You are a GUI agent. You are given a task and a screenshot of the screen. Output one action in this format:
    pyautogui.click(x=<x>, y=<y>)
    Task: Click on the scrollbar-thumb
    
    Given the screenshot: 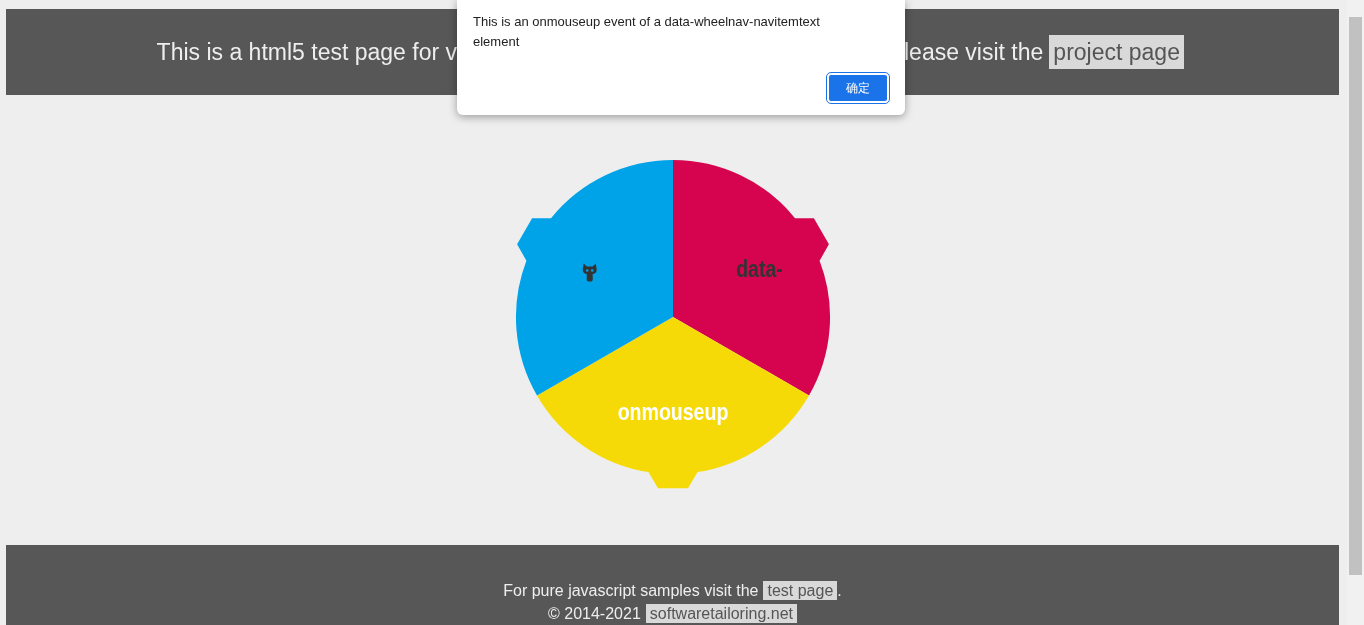 What is the action you would take?
    pyautogui.click(x=1355, y=296)
    